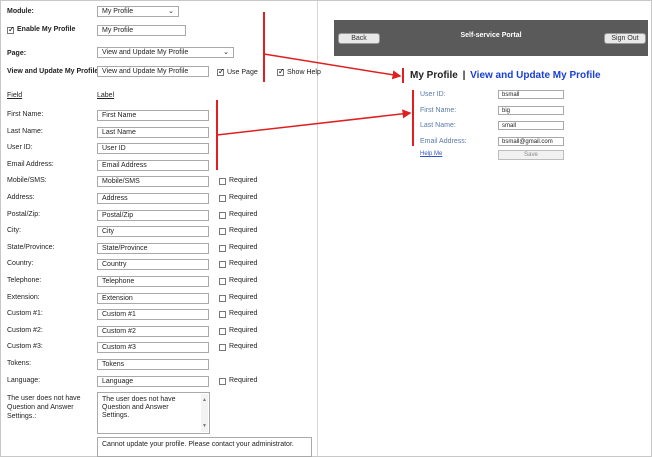 The width and height of the screenshot is (652, 457). I want to click on arrow-to-fields, so click(314, 122).